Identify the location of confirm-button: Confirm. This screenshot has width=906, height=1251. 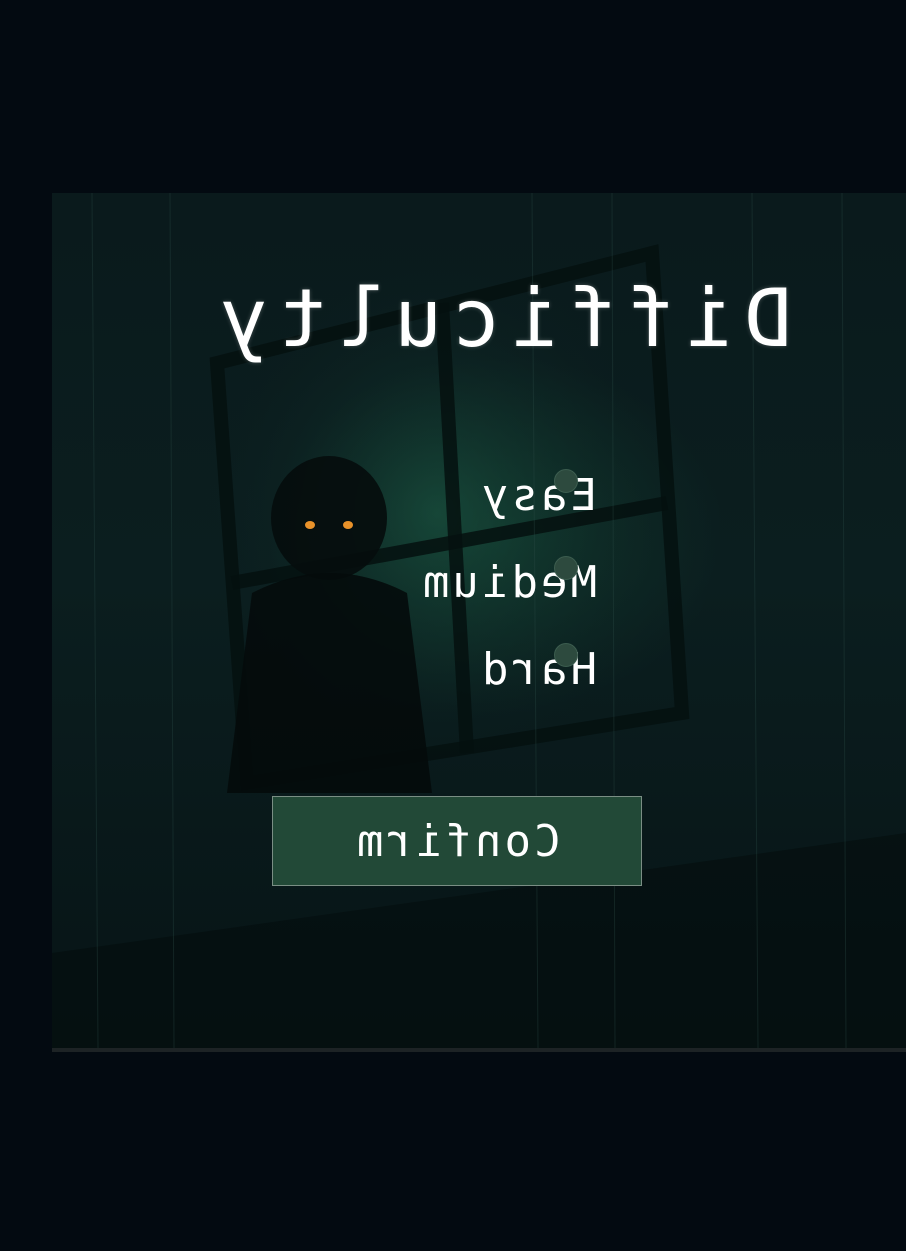
(457, 841).